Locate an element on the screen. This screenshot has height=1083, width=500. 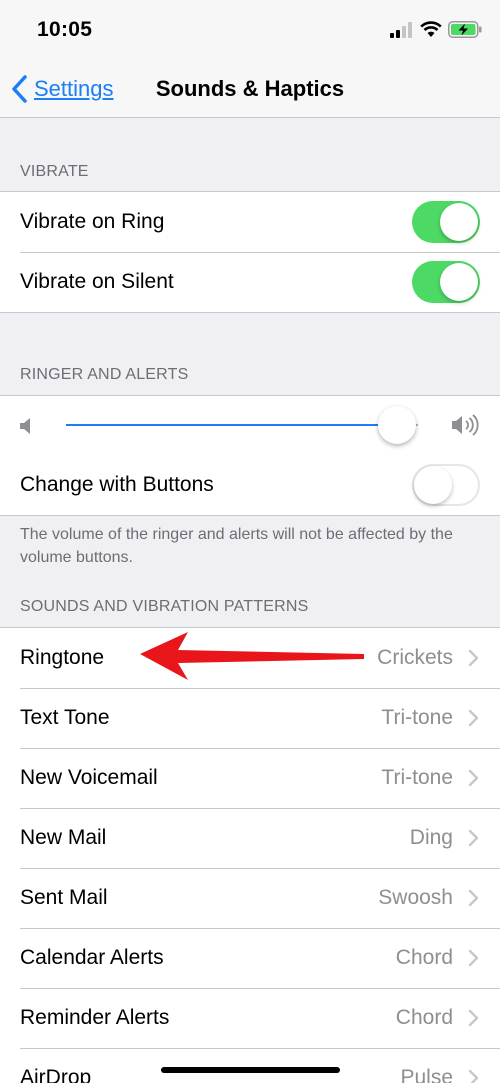
vibrate-group: Vibrate on Ring Vibrate on Silent is located at coordinates (250, 252).